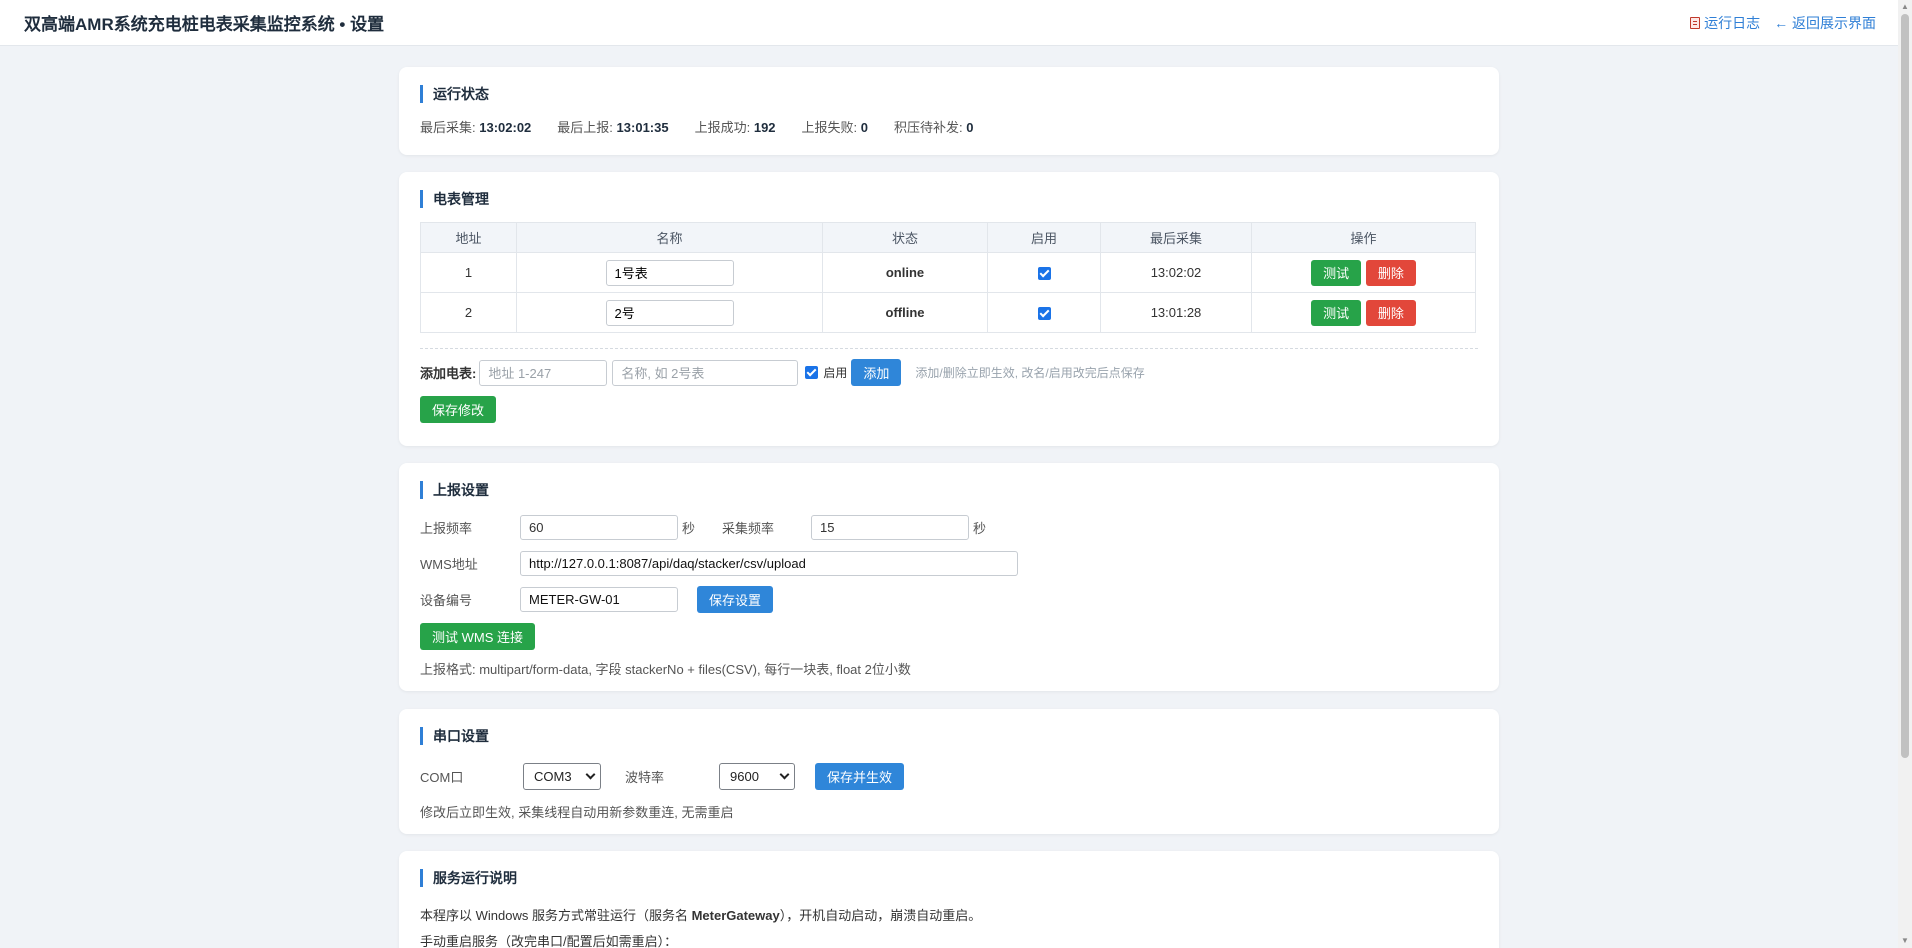  What do you see at coordinates (458, 409) in the screenshot?
I see `save-changes-button: 保存修改` at bounding box center [458, 409].